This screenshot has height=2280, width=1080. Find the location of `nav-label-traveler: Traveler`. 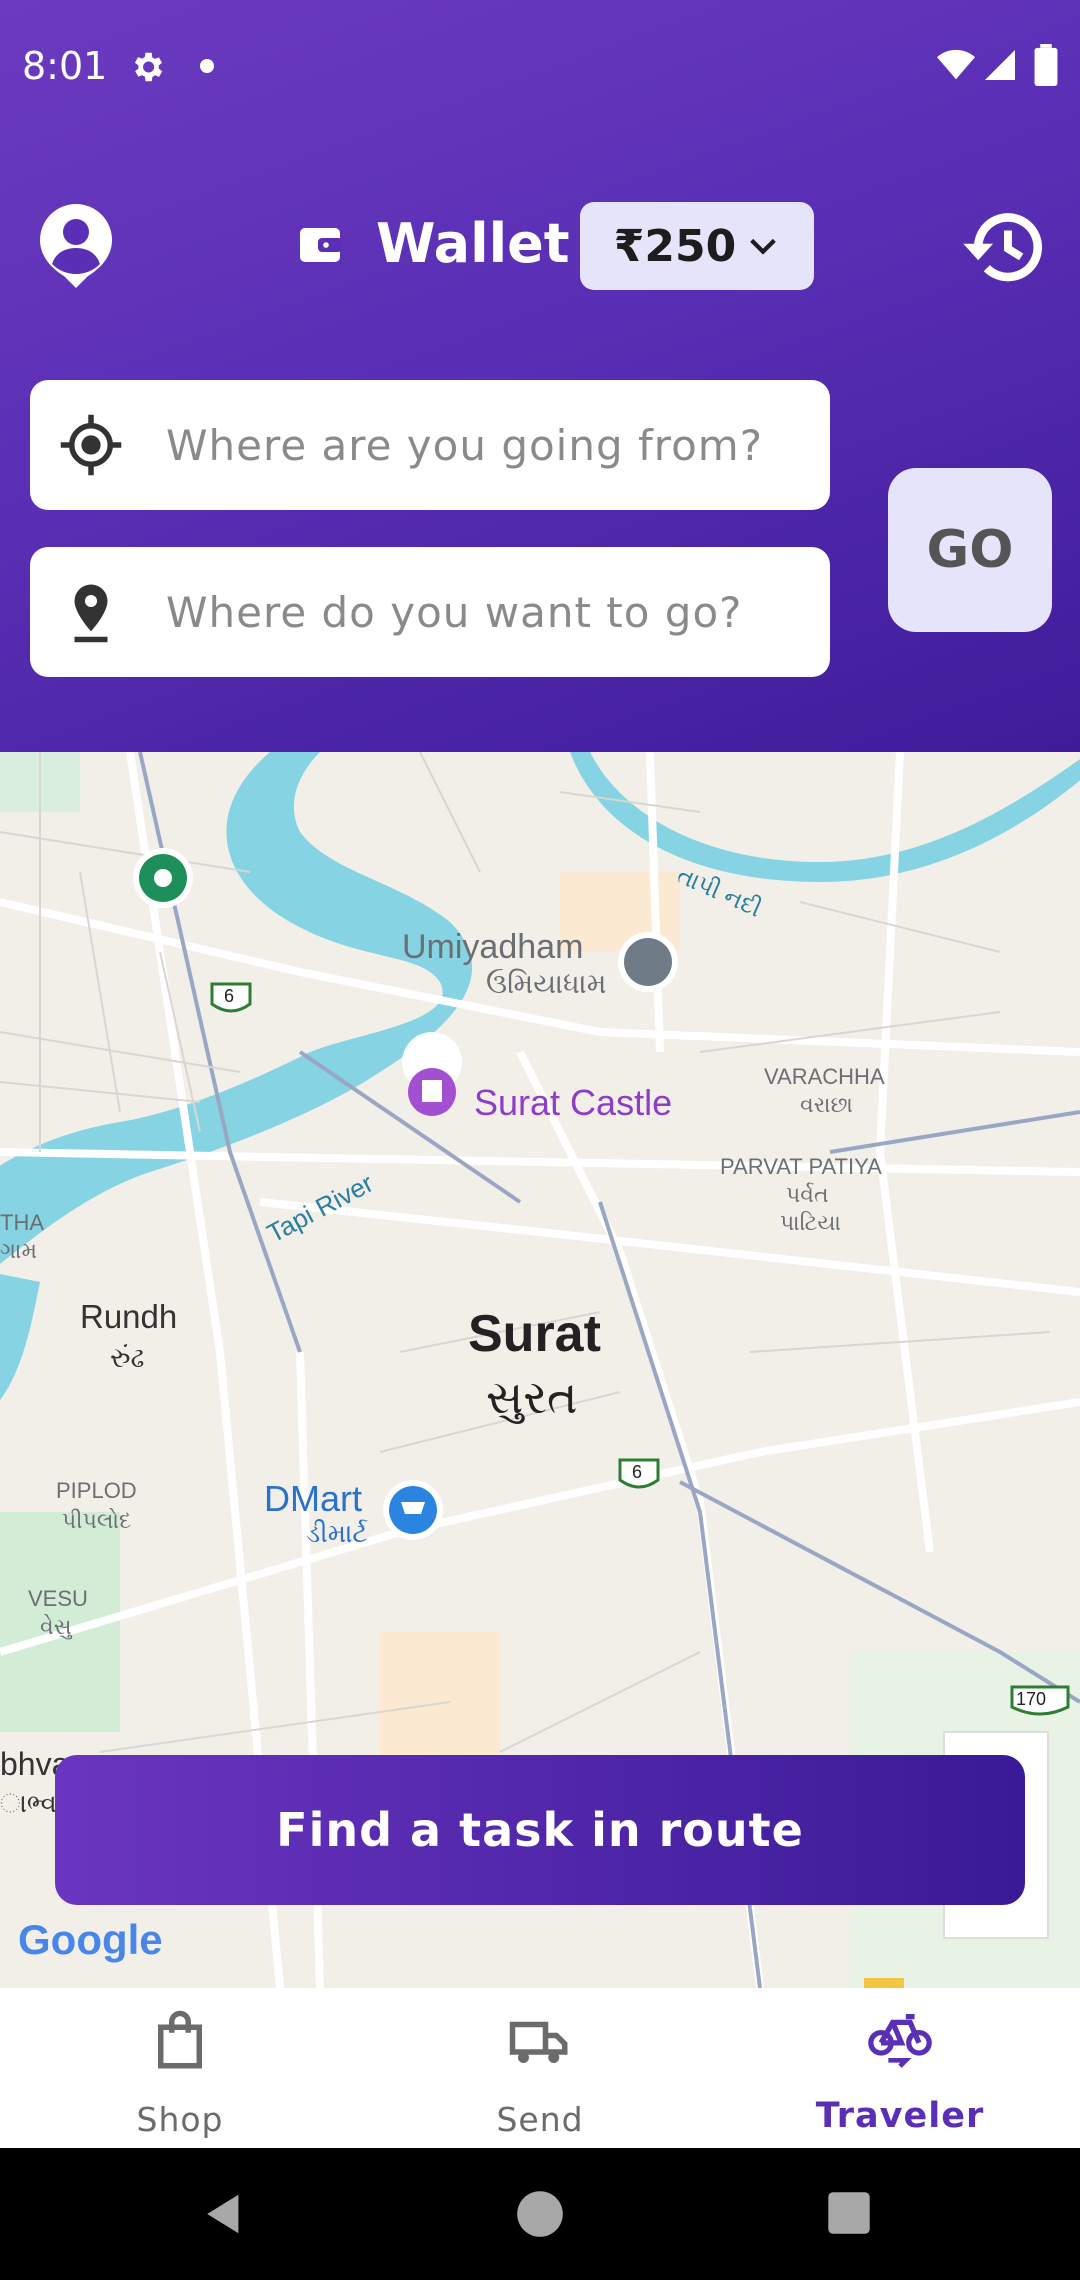

nav-label-traveler: Traveler is located at coordinates (900, 2116).